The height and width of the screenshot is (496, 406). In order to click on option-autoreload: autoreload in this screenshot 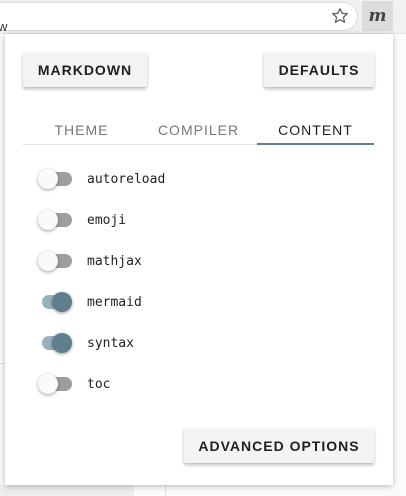, I will do `click(188, 179)`.